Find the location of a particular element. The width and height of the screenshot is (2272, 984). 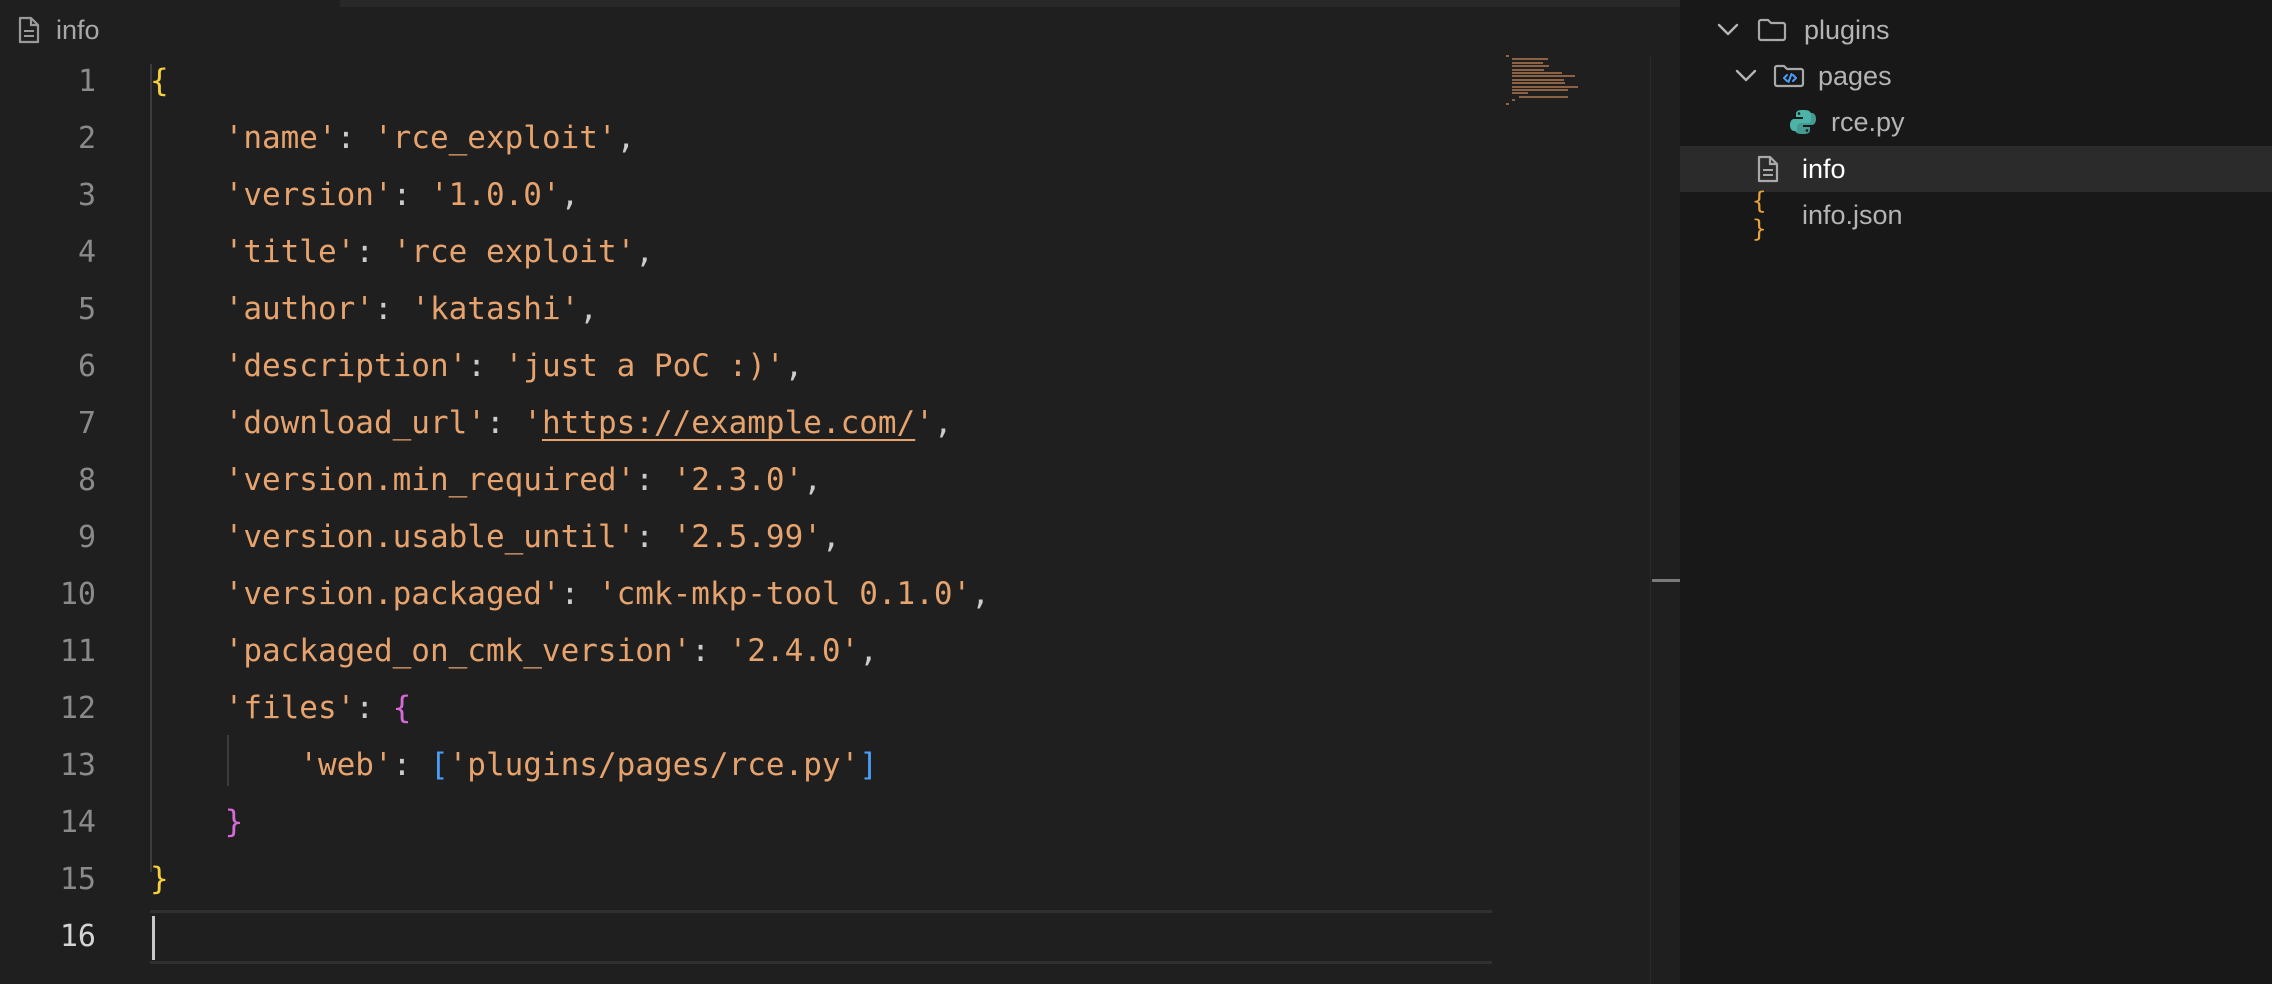

line-number: 5 is located at coordinates (86, 309).